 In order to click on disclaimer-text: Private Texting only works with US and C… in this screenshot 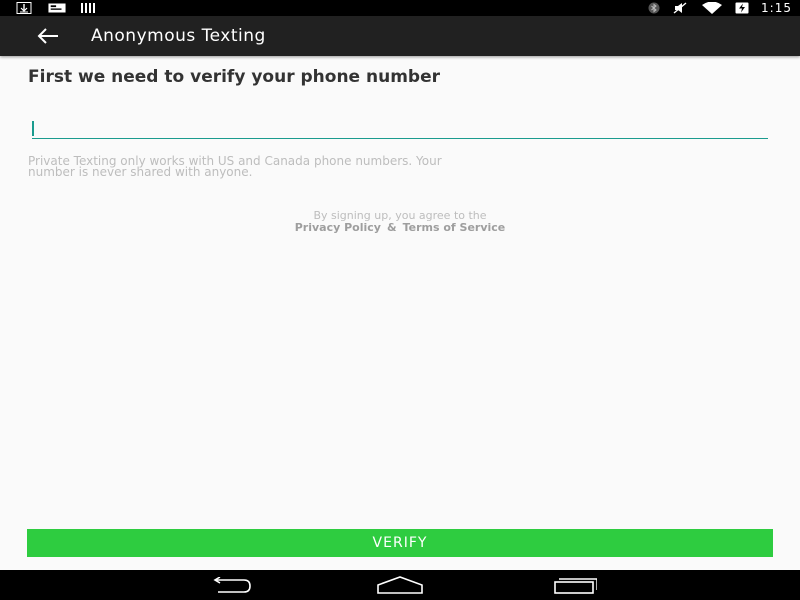, I will do `click(235, 166)`.